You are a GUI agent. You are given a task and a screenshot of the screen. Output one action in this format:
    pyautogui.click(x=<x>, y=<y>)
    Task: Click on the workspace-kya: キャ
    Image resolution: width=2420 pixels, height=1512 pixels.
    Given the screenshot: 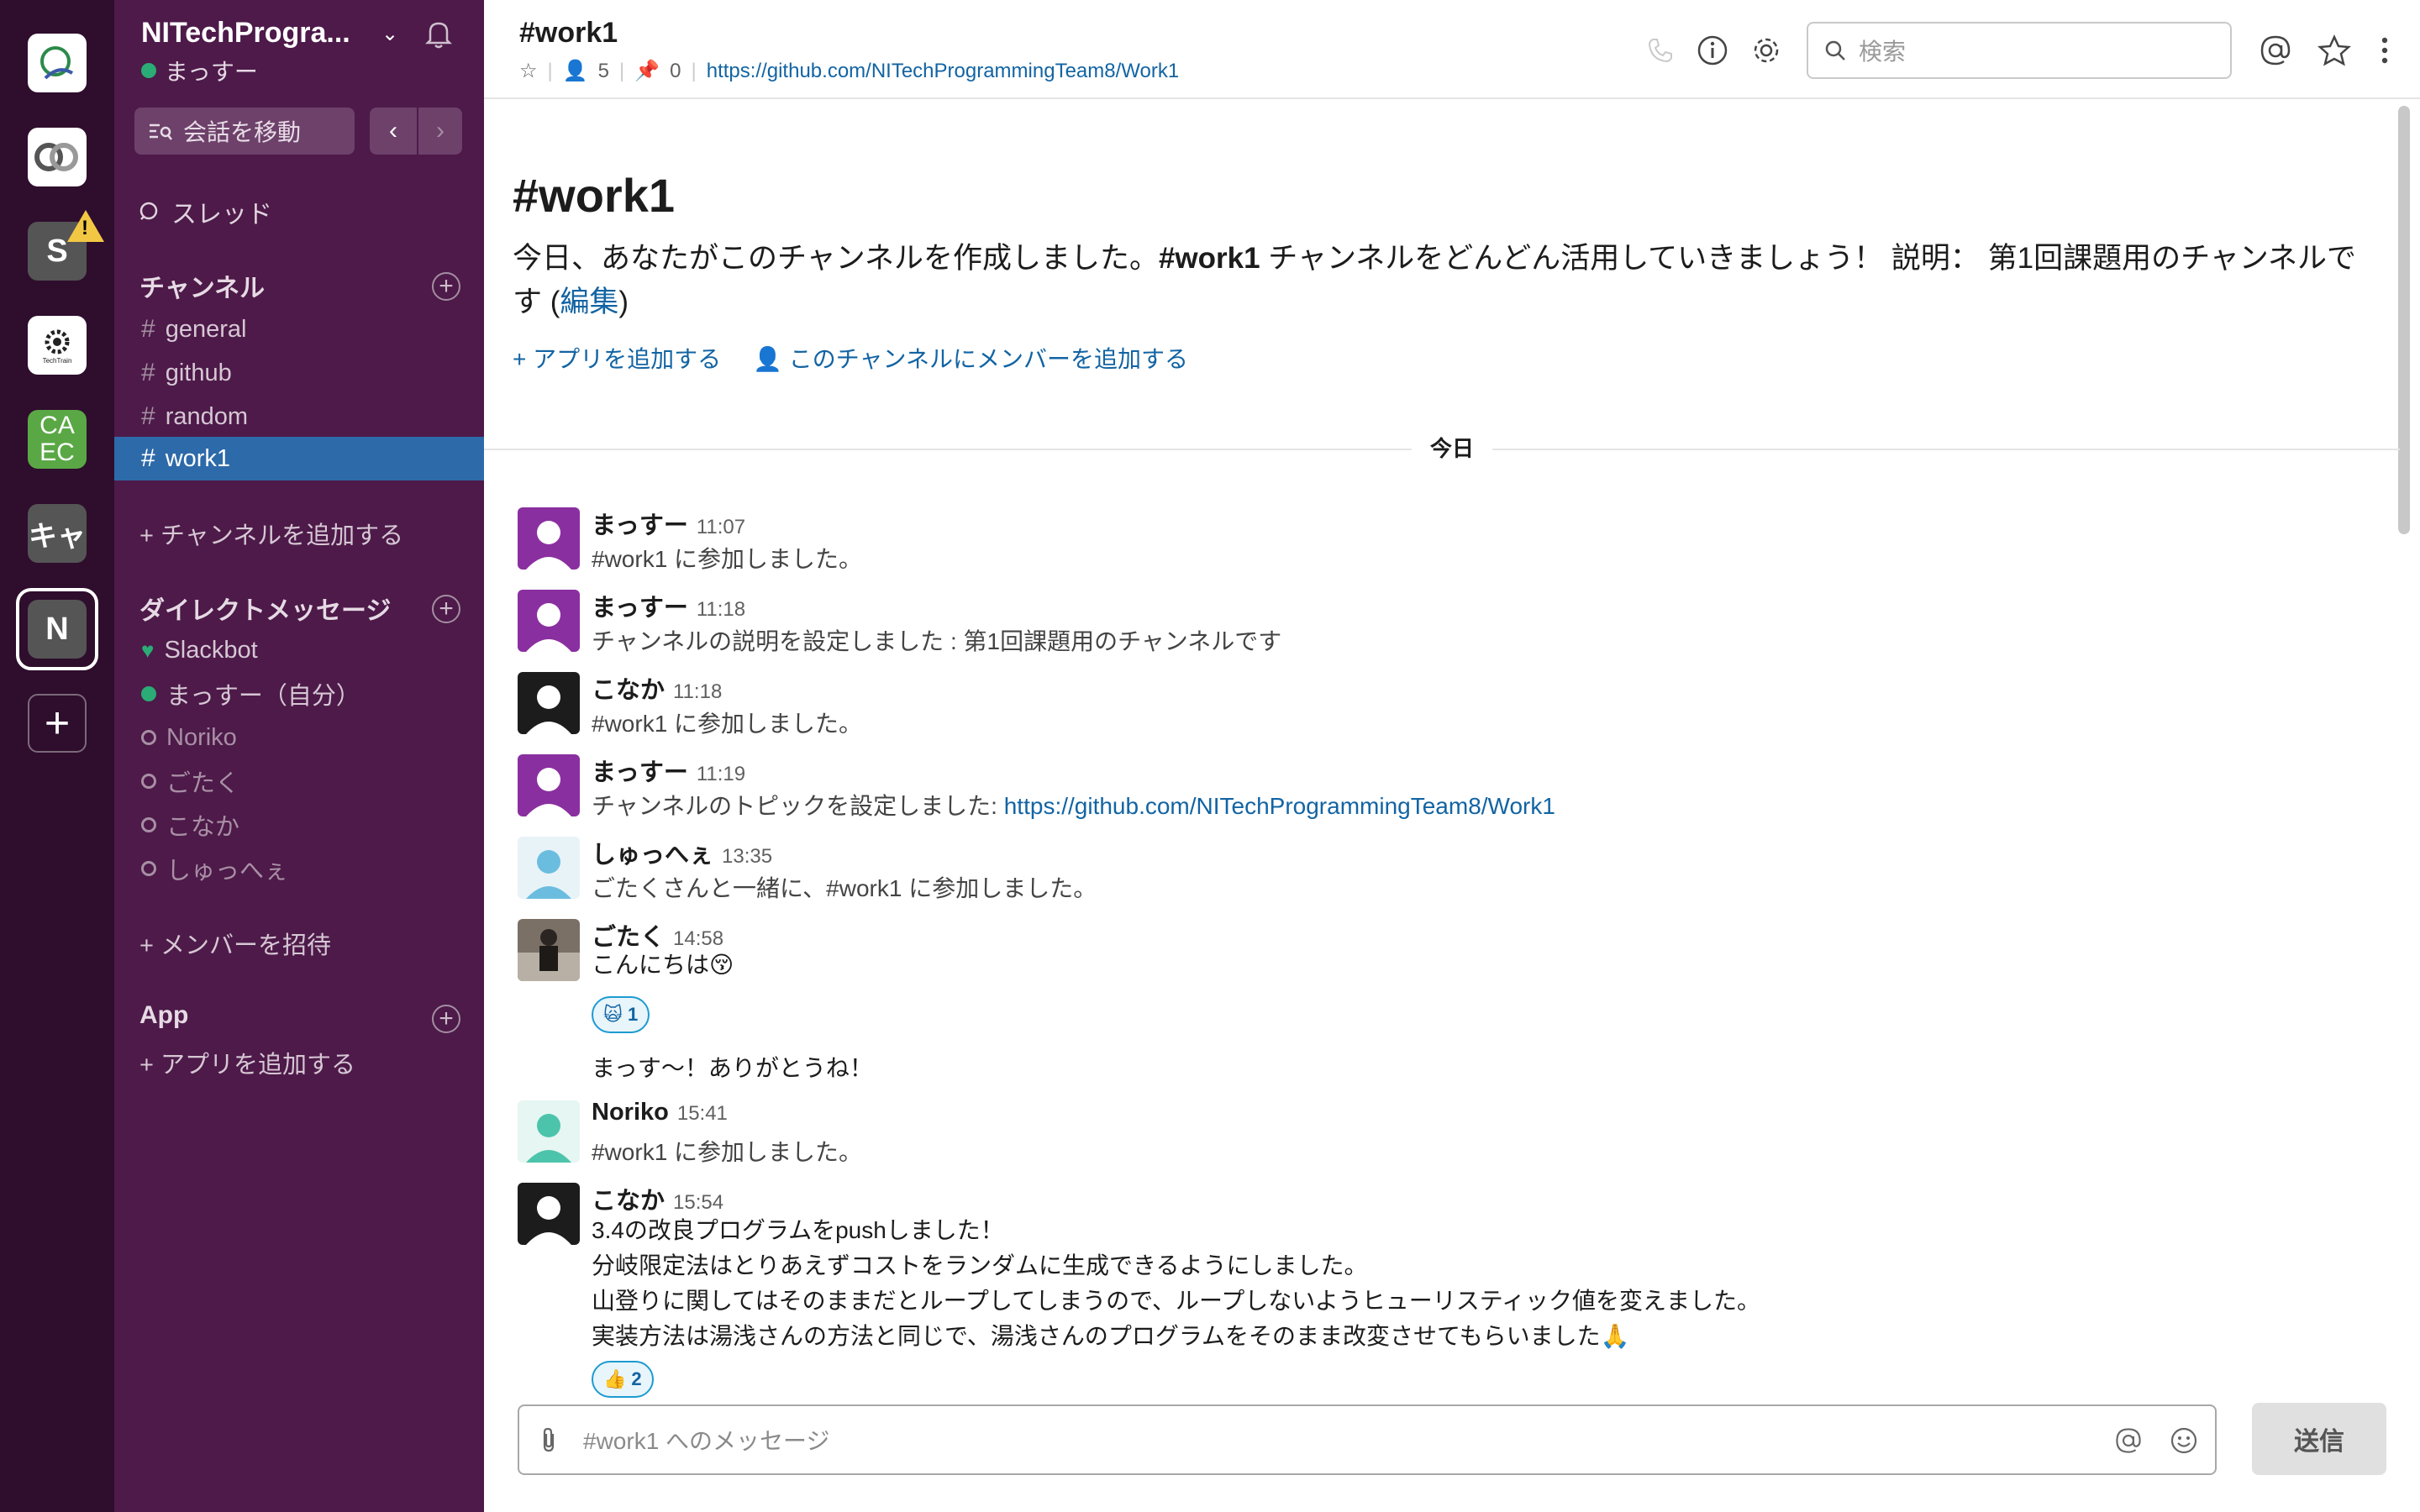 What is the action you would take?
    pyautogui.click(x=58, y=533)
    